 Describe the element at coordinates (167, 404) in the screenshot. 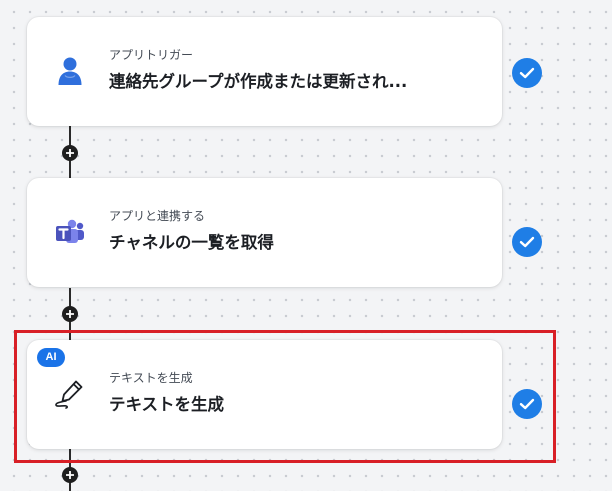

I see `step-title: テキストを生成` at that location.